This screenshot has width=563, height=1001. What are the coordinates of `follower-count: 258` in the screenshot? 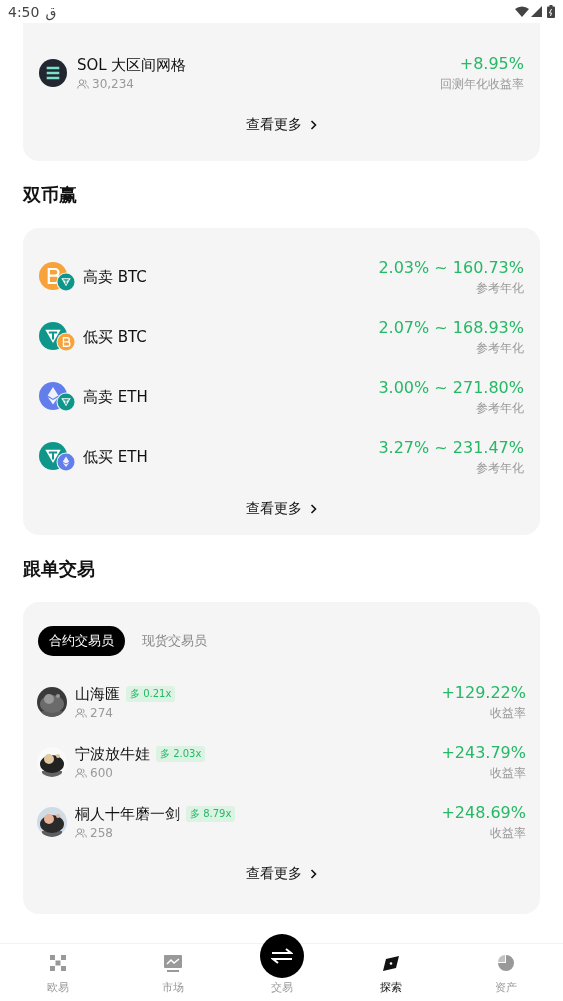 It's located at (101, 832).